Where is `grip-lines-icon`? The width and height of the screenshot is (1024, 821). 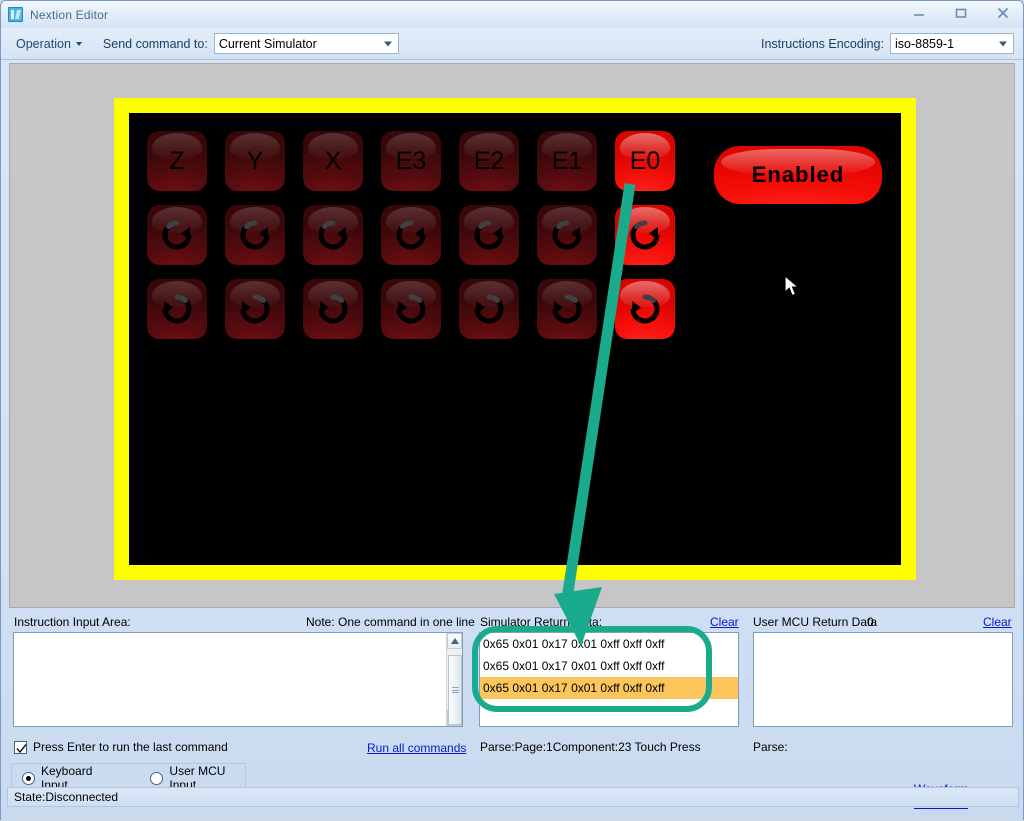 grip-lines-icon is located at coordinates (455, 690).